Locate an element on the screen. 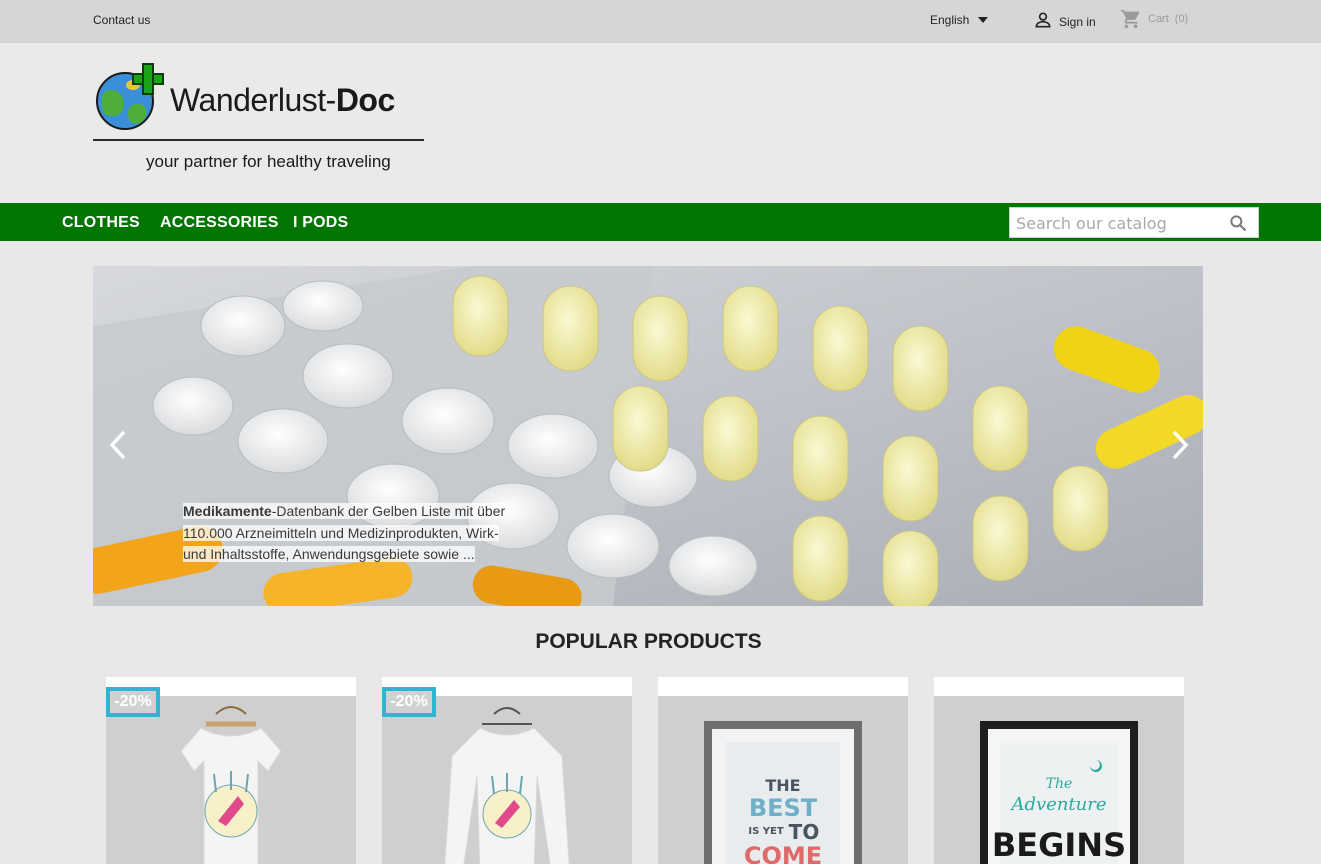 The height and width of the screenshot is (864, 1321). product-image: THE BEST IS YET TO COME is located at coordinates (783, 780).